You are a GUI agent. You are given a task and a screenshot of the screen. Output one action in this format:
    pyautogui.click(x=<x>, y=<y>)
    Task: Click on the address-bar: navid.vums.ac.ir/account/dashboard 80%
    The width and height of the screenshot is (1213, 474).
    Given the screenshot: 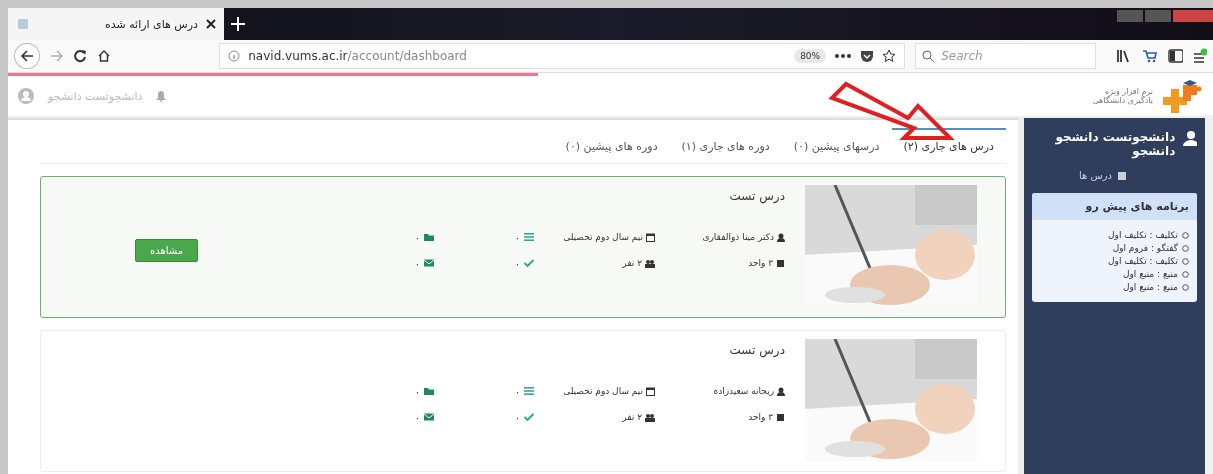 What is the action you would take?
    pyautogui.click(x=562, y=56)
    